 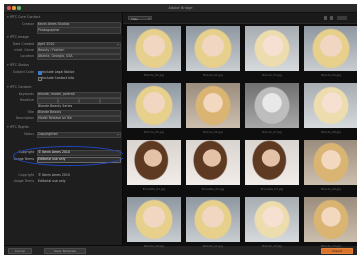 I want to click on section-iptc-contact: ▾IPTC Core Contact, so click(x=23, y=17).